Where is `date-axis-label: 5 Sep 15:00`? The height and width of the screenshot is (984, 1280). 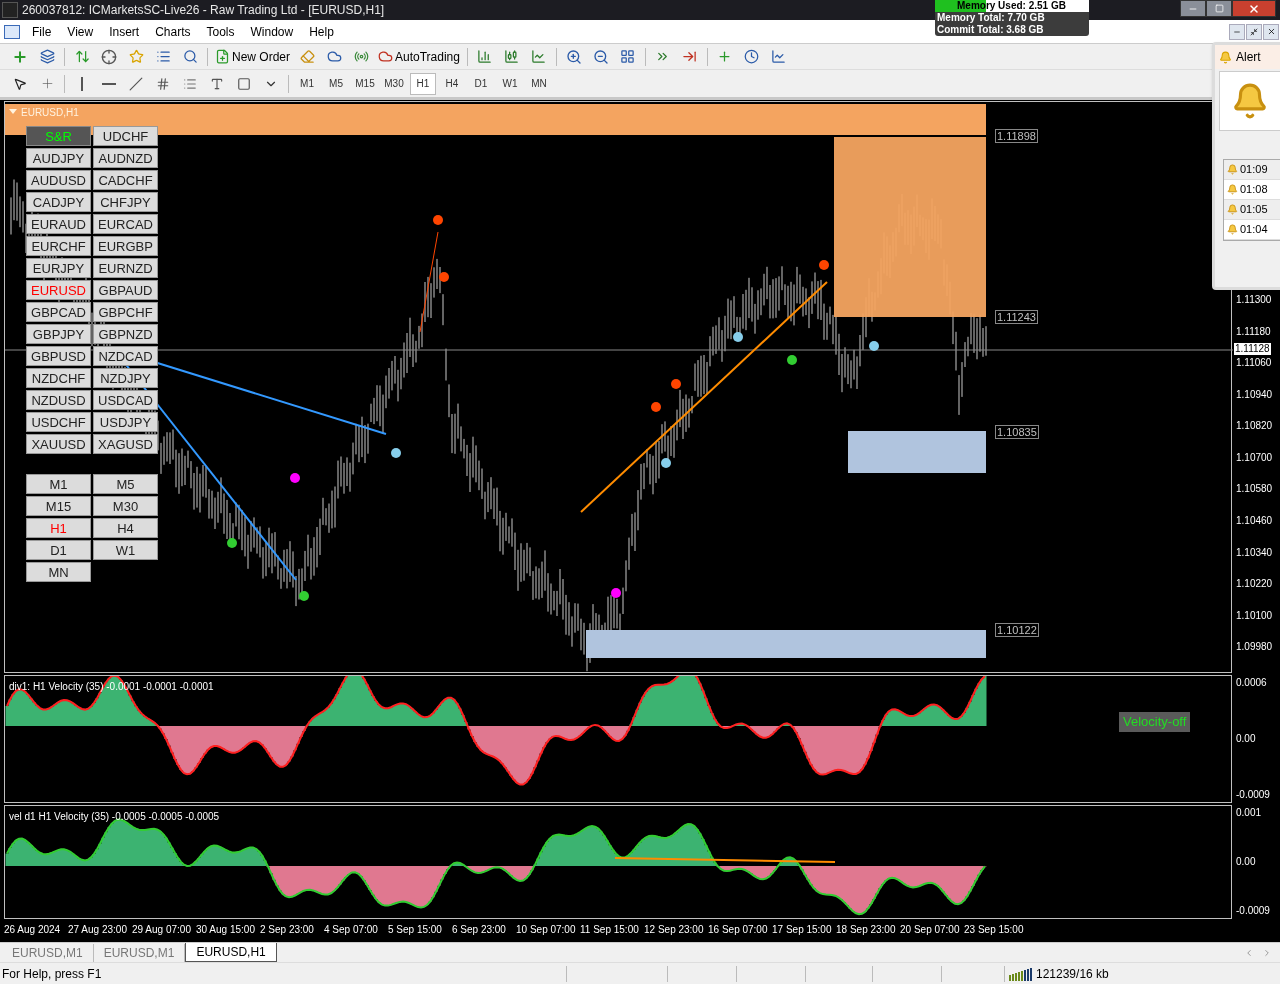
date-axis-label: 5 Sep 15:00 is located at coordinates (415, 929).